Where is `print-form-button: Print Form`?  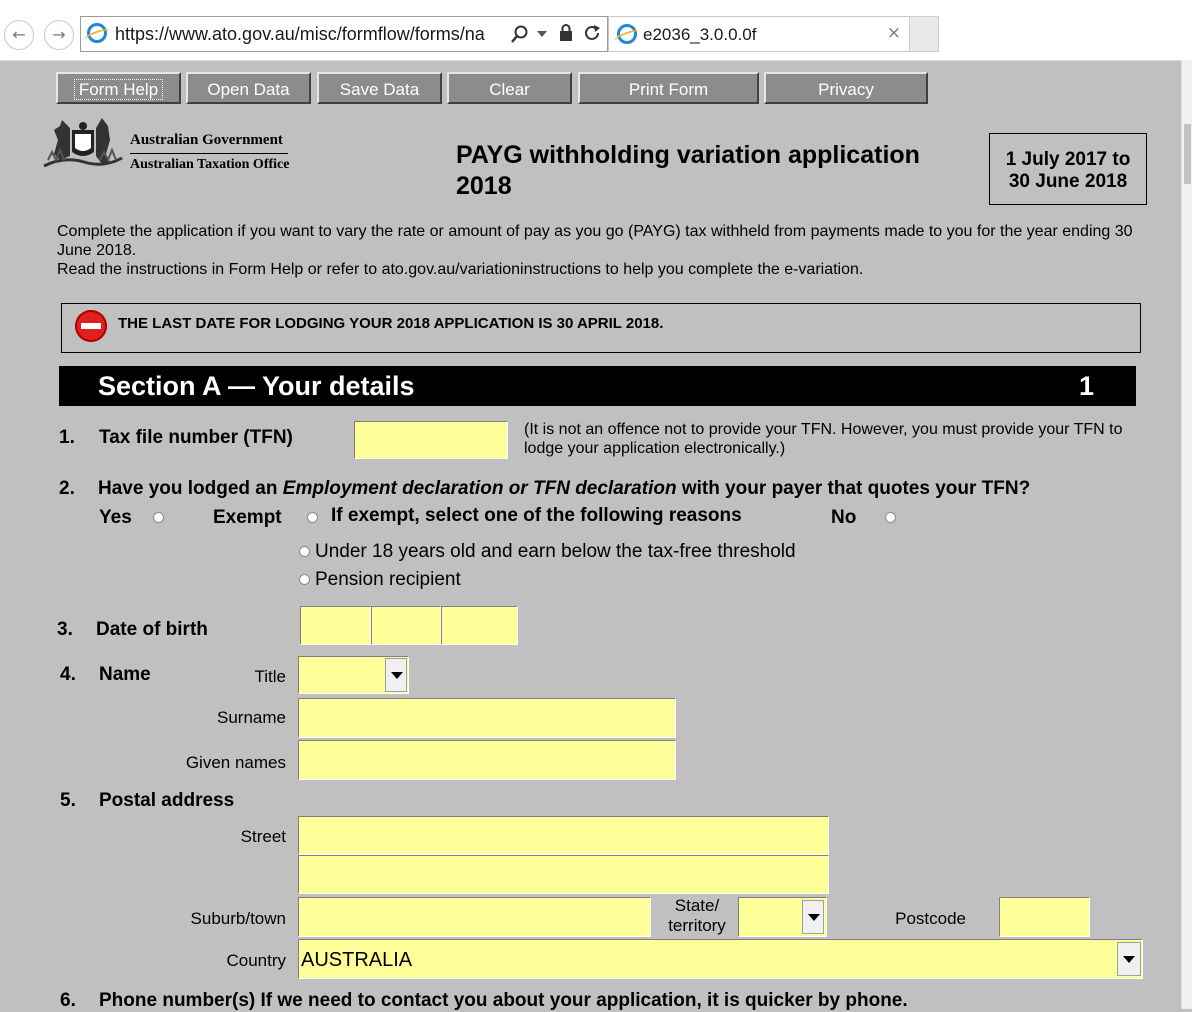
print-form-button: Print Form is located at coordinates (668, 88).